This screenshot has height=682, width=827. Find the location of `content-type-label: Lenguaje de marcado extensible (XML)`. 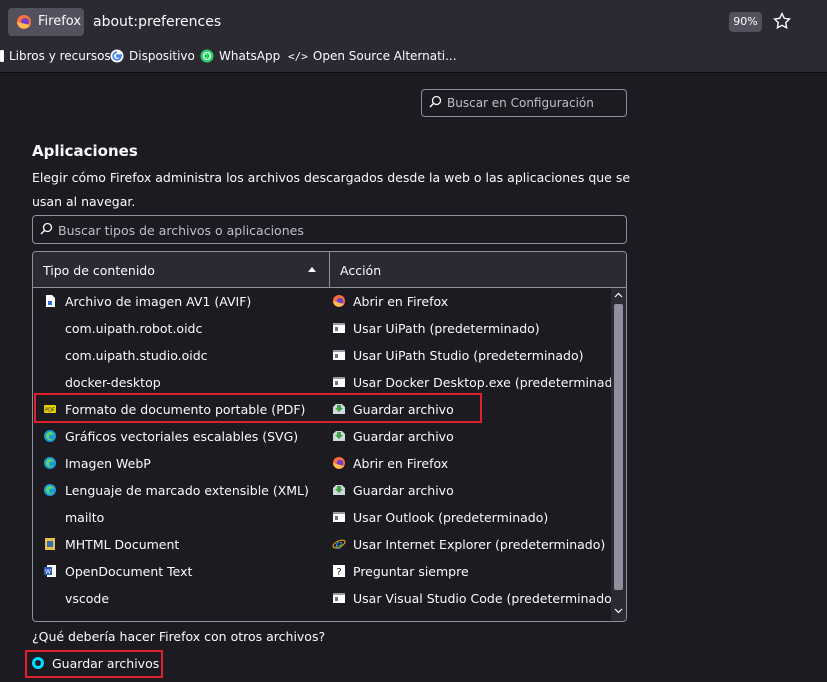

content-type-label: Lenguaje de marcado extensible (XML) is located at coordinates (187, 490).